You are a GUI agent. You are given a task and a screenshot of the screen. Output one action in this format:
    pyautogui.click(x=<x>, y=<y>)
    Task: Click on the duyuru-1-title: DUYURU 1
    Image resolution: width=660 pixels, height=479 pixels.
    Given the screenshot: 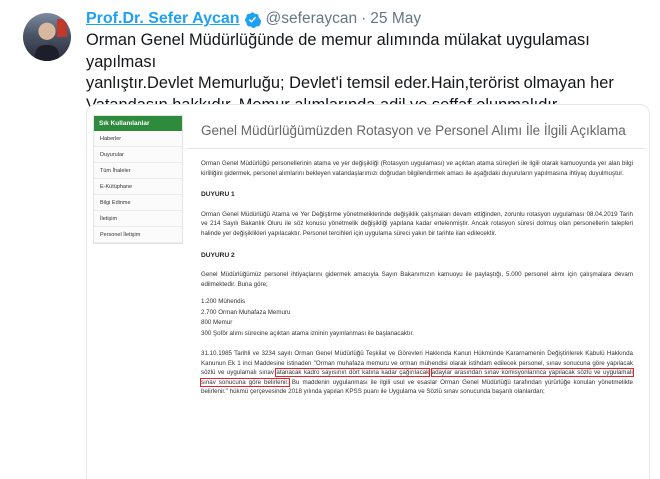 What is the action you would take?
    pyautogui.click(x=218, y=195)
    